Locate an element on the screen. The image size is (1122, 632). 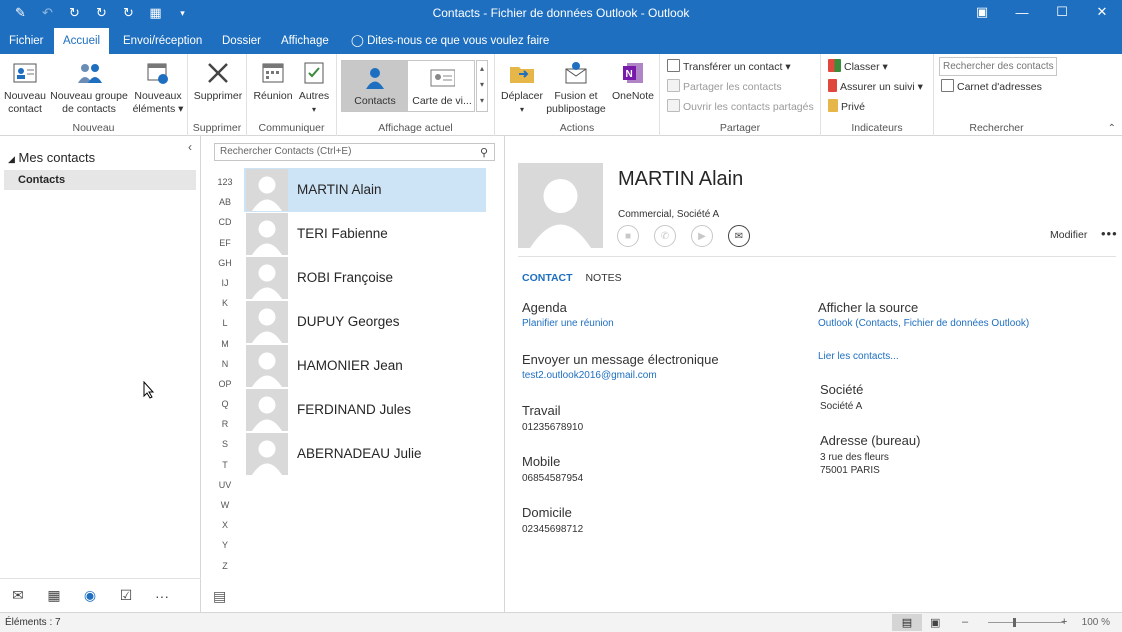
contact-row: HAMONIER Jean is located at coordinates (365, 366).